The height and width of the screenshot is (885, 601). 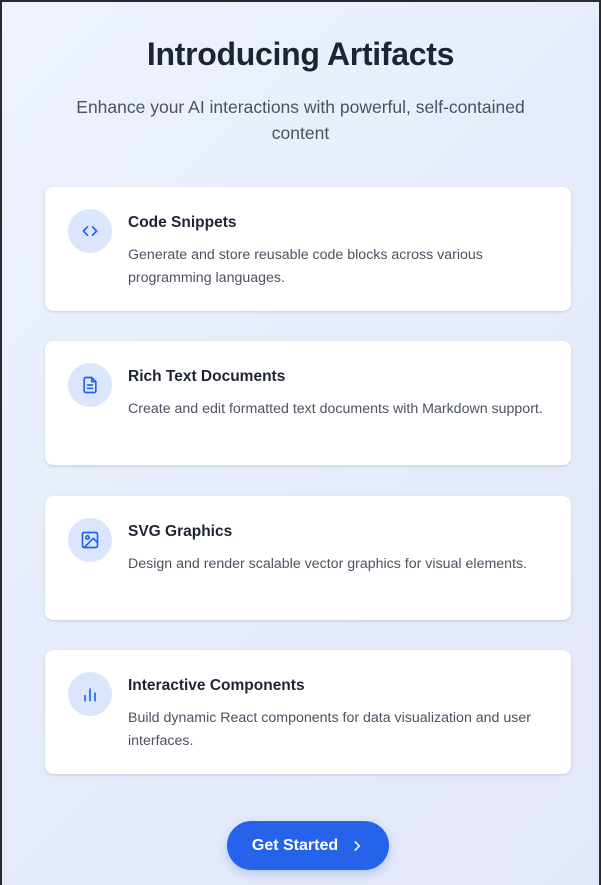 What do you see at coordinates (90, 231) in the screenshot?
I see `code-icon` at bounding box center [90, 231].